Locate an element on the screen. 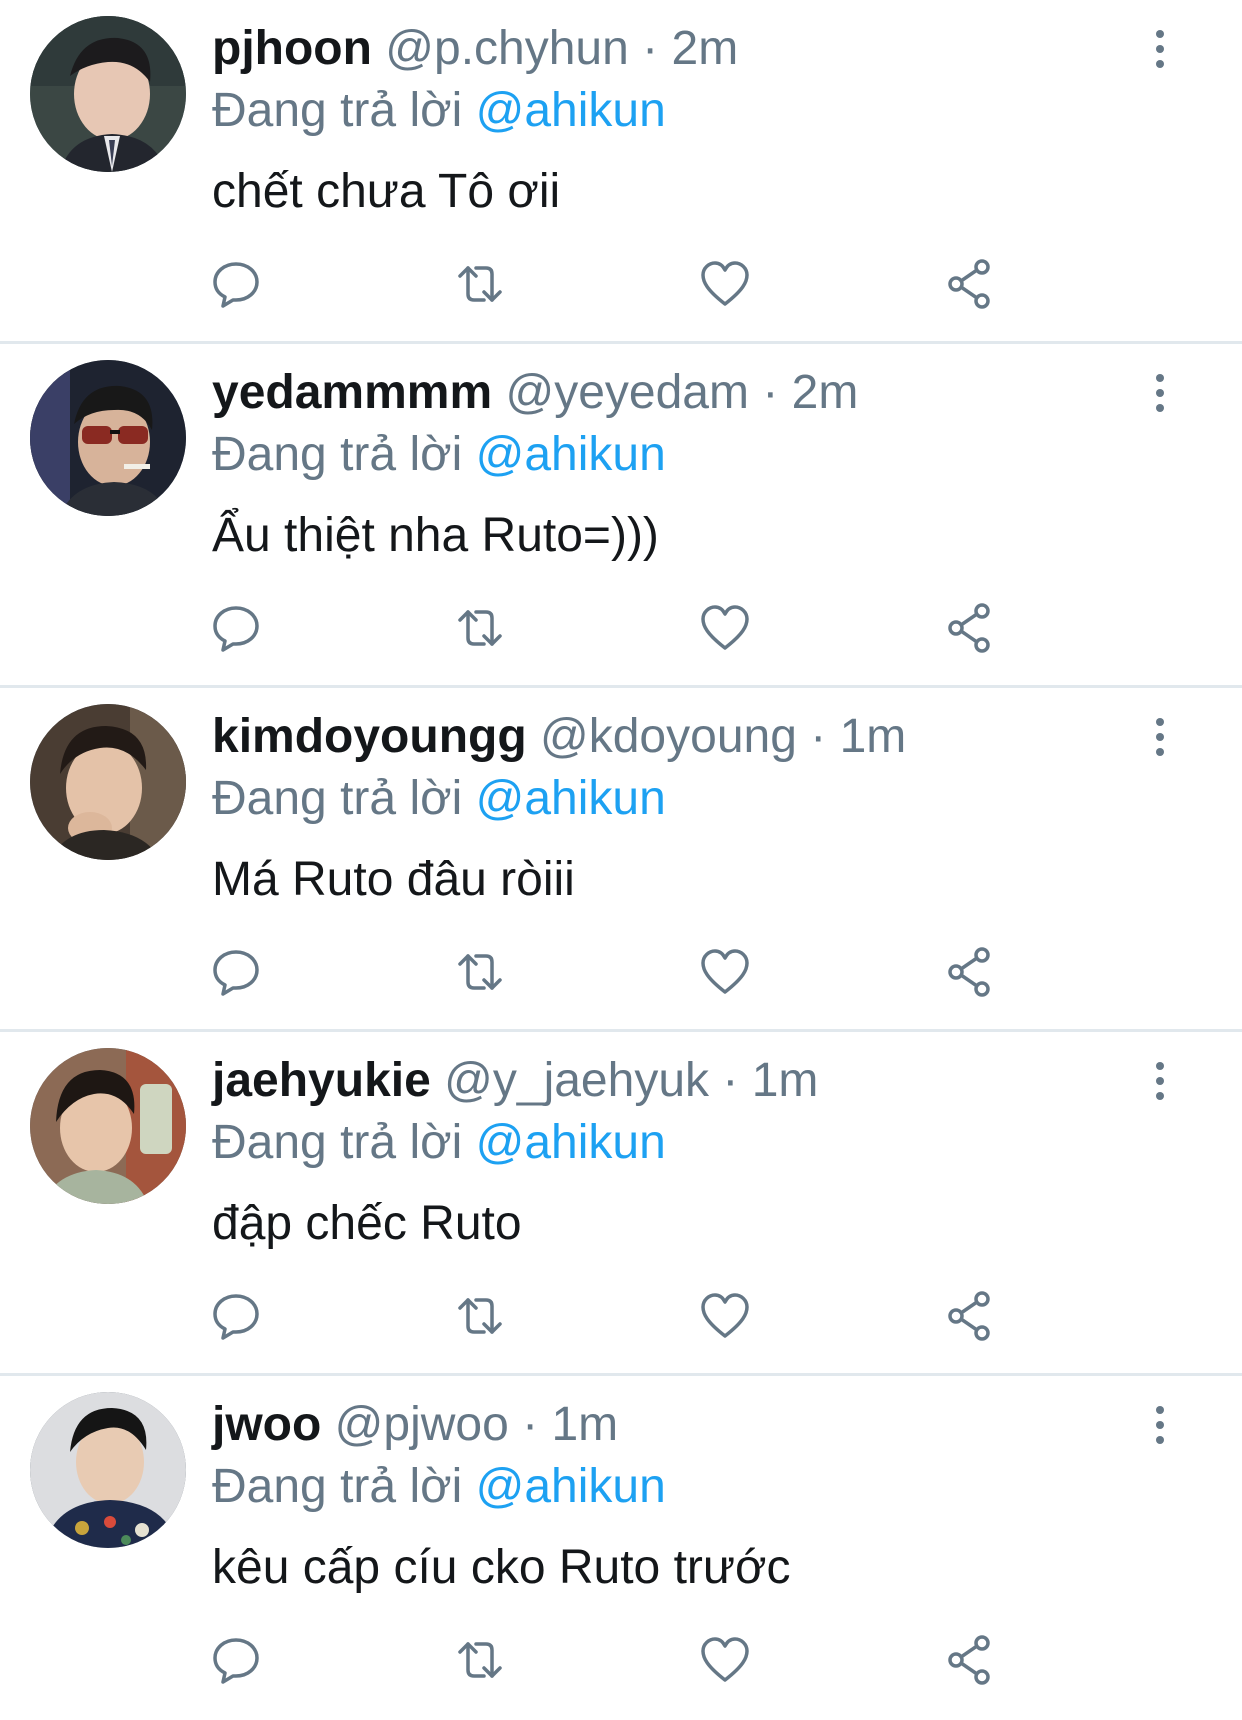 The height and width of the screenshot is (1720, 1242). tweet-header: pjhoon @p.chyhun · 2m is located at coordinates (475, 49).